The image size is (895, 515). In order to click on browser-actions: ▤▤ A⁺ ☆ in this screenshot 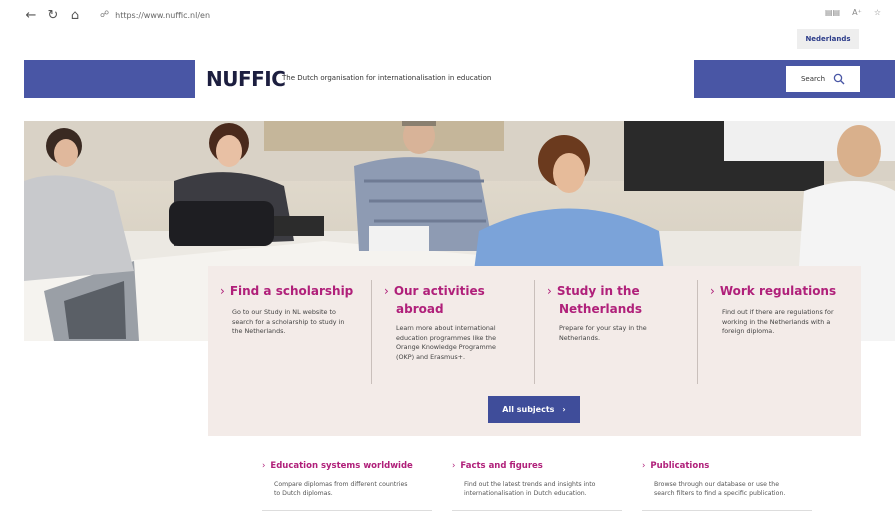, I will do `click(853, 12)`.